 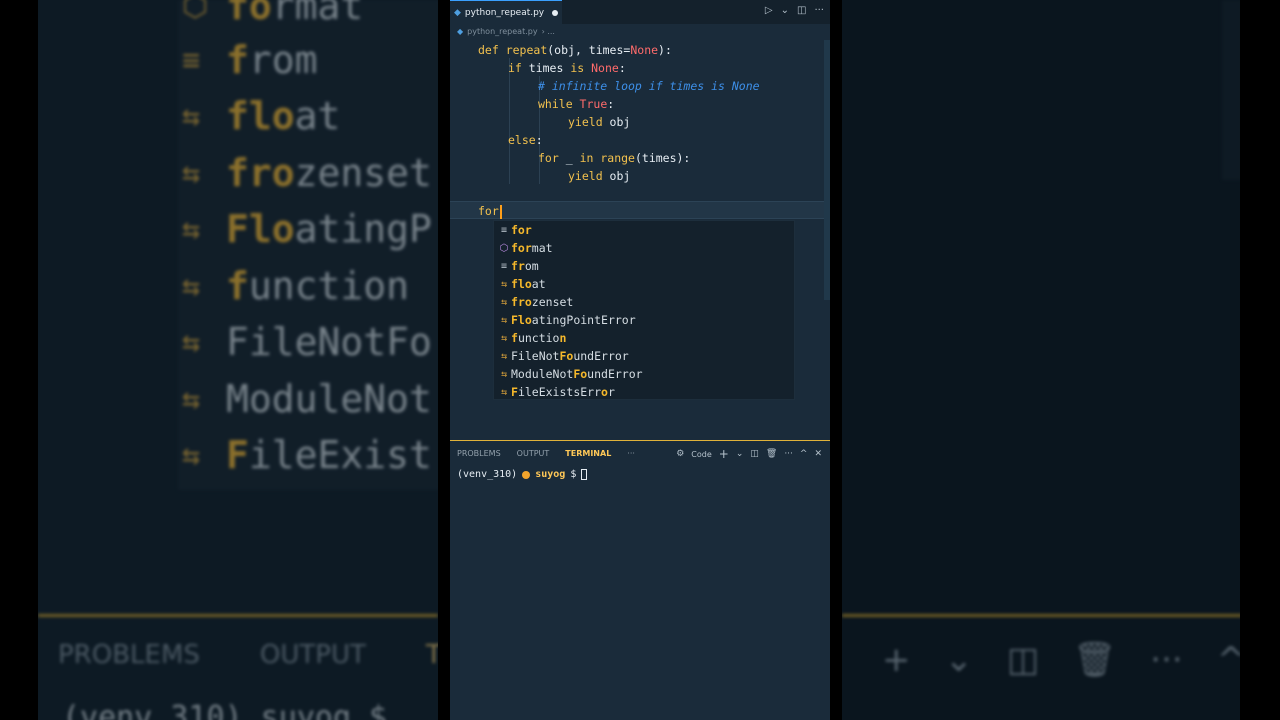 I want to click on split-editor-icon: ◫, so click(x=801, y=10).